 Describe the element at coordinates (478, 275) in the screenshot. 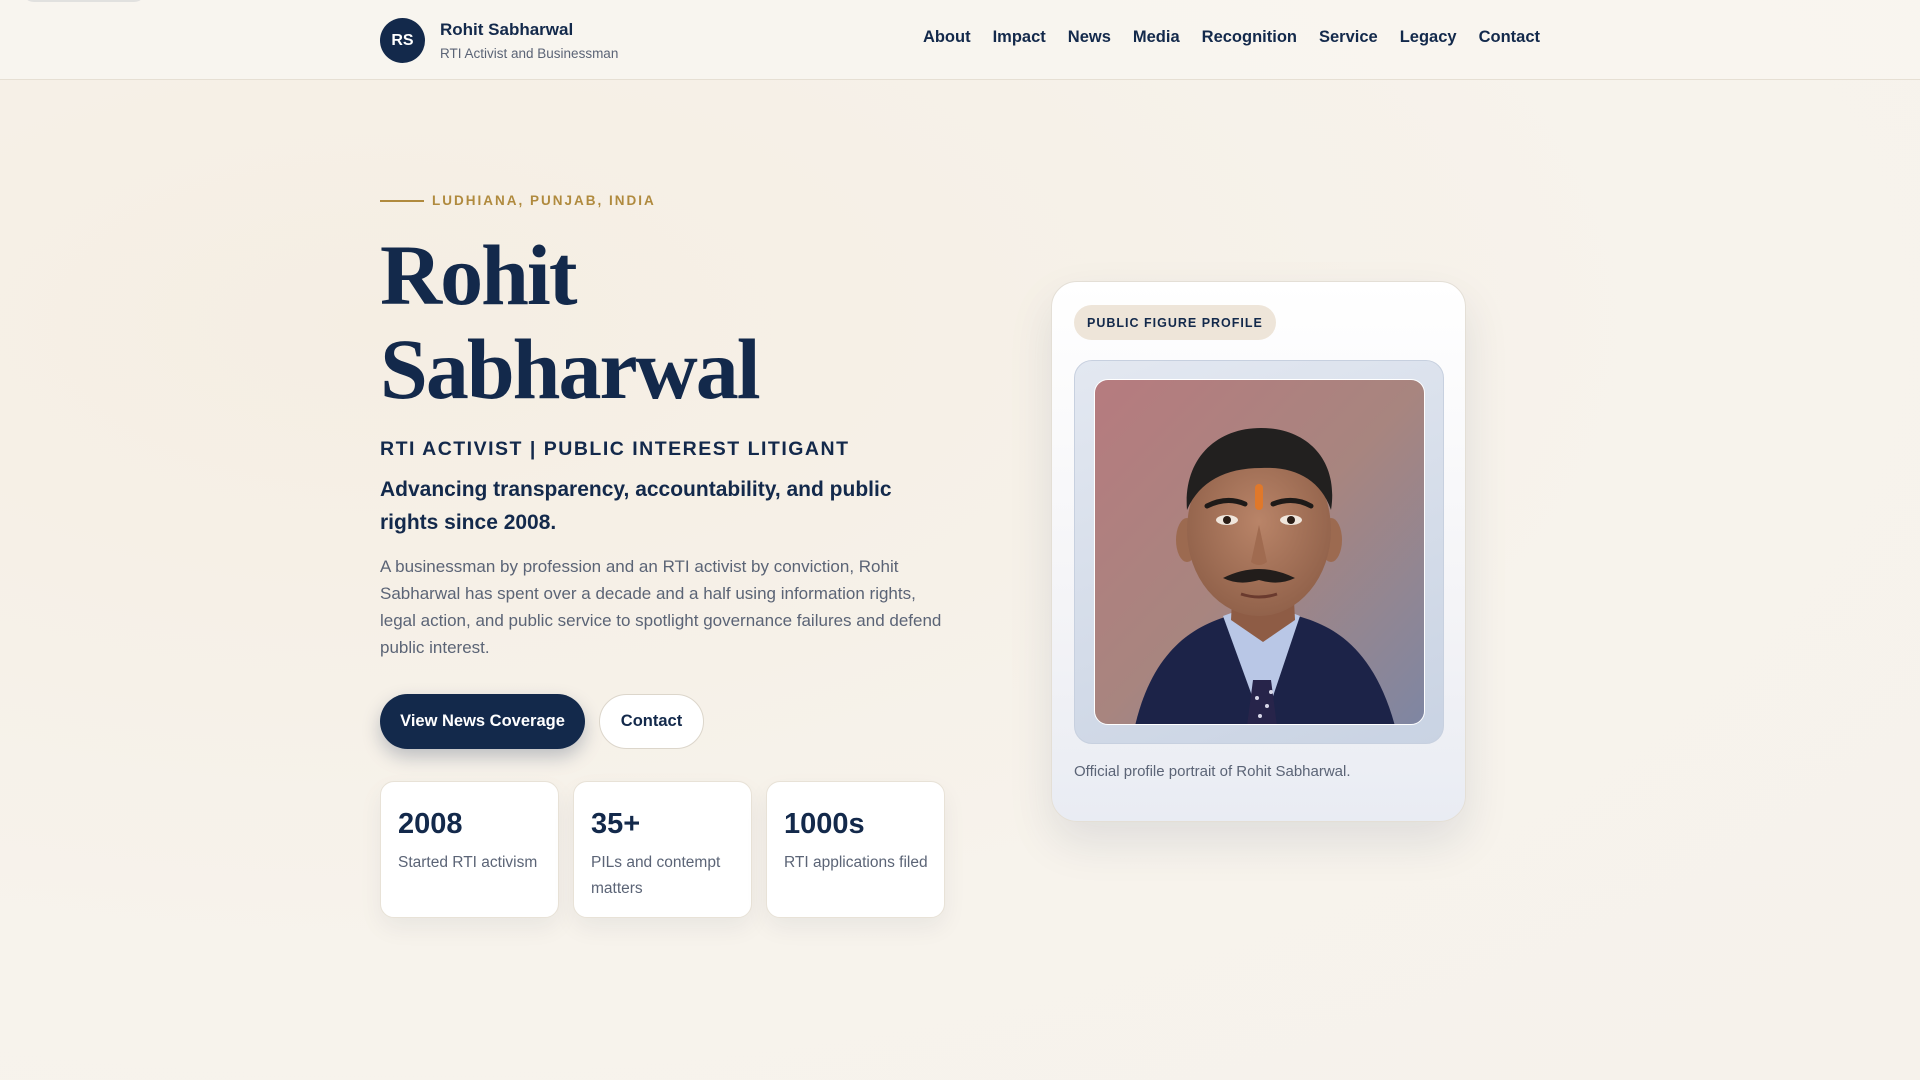

I see `hero-title-first: Rohit` at that location.